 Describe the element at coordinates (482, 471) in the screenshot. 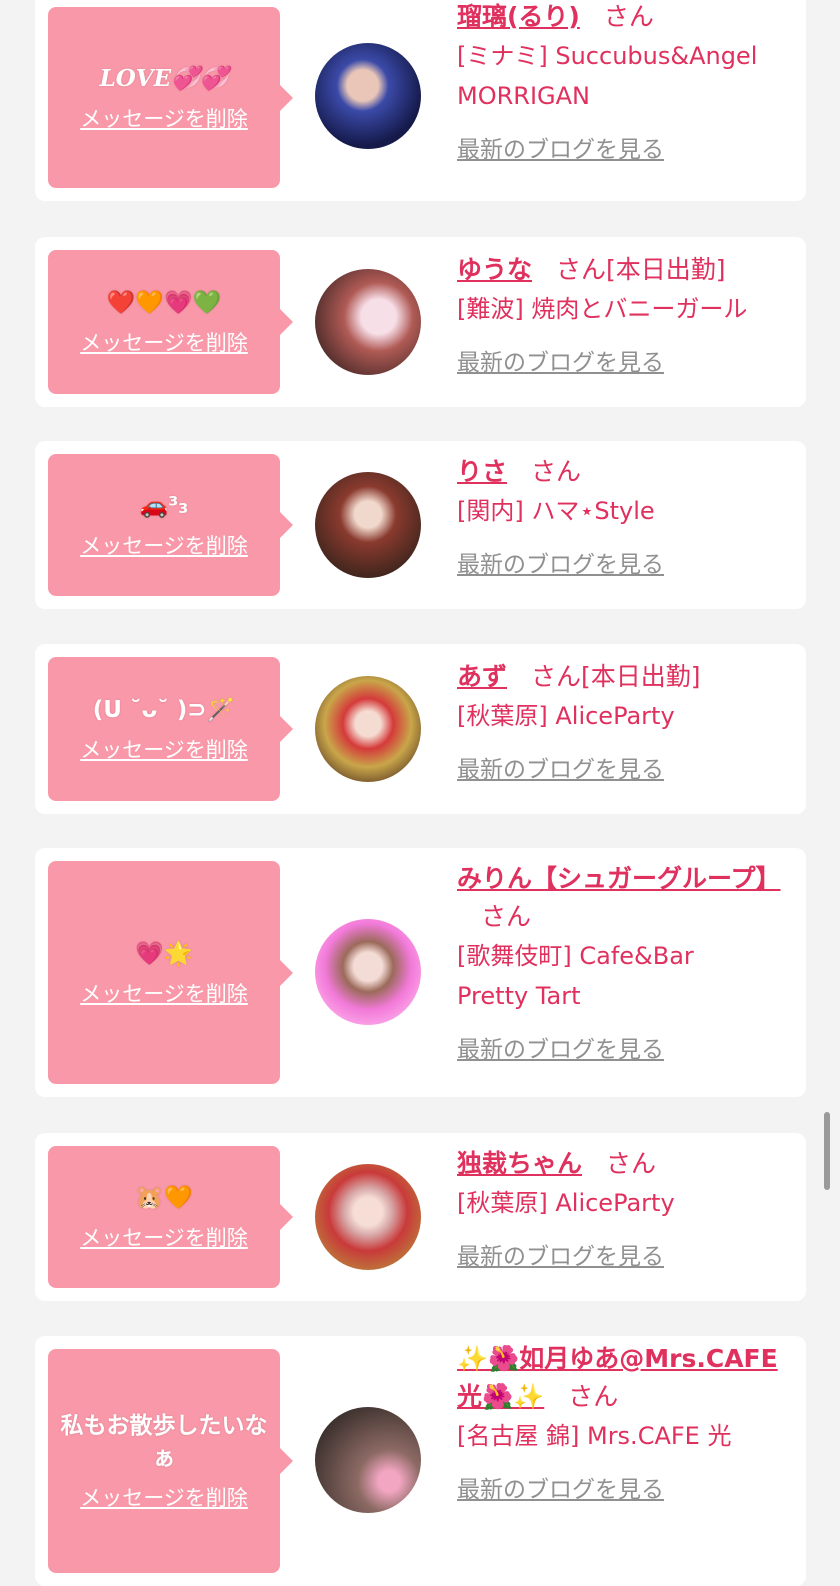

I see `cast-name-link: りさ` at that location.